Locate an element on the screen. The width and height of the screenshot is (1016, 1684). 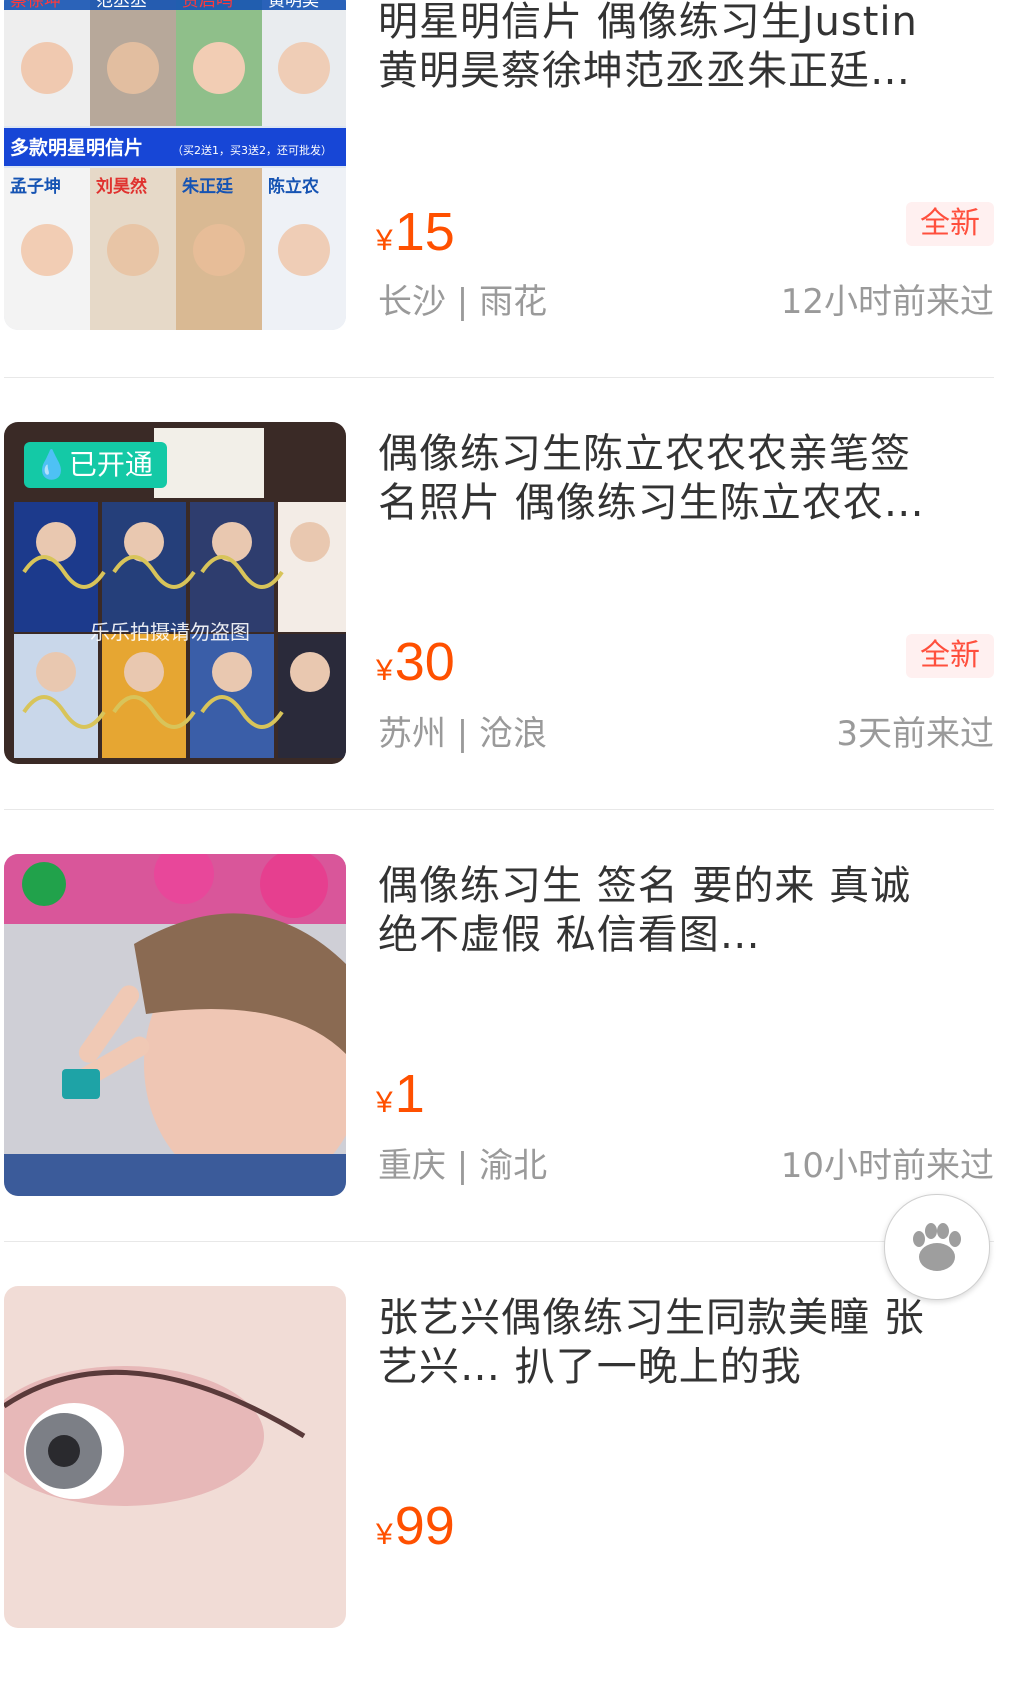
drop-icon: 💧 is located at coordinates (51, 464).